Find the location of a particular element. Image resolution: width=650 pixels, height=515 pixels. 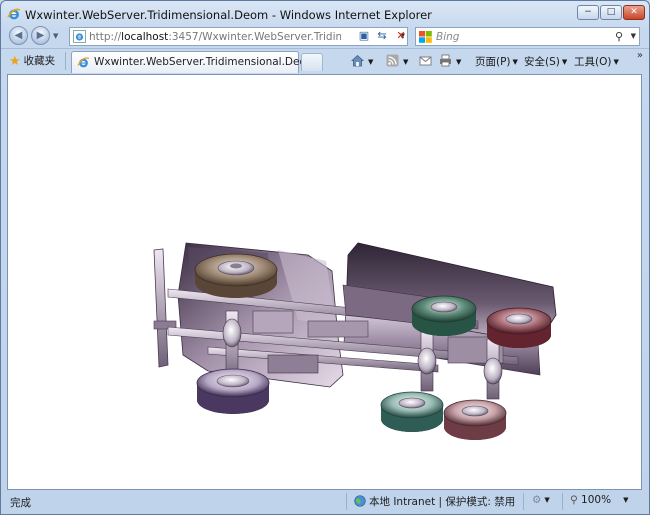

wheel-rear-bottom is located at coordinates (475, 419).